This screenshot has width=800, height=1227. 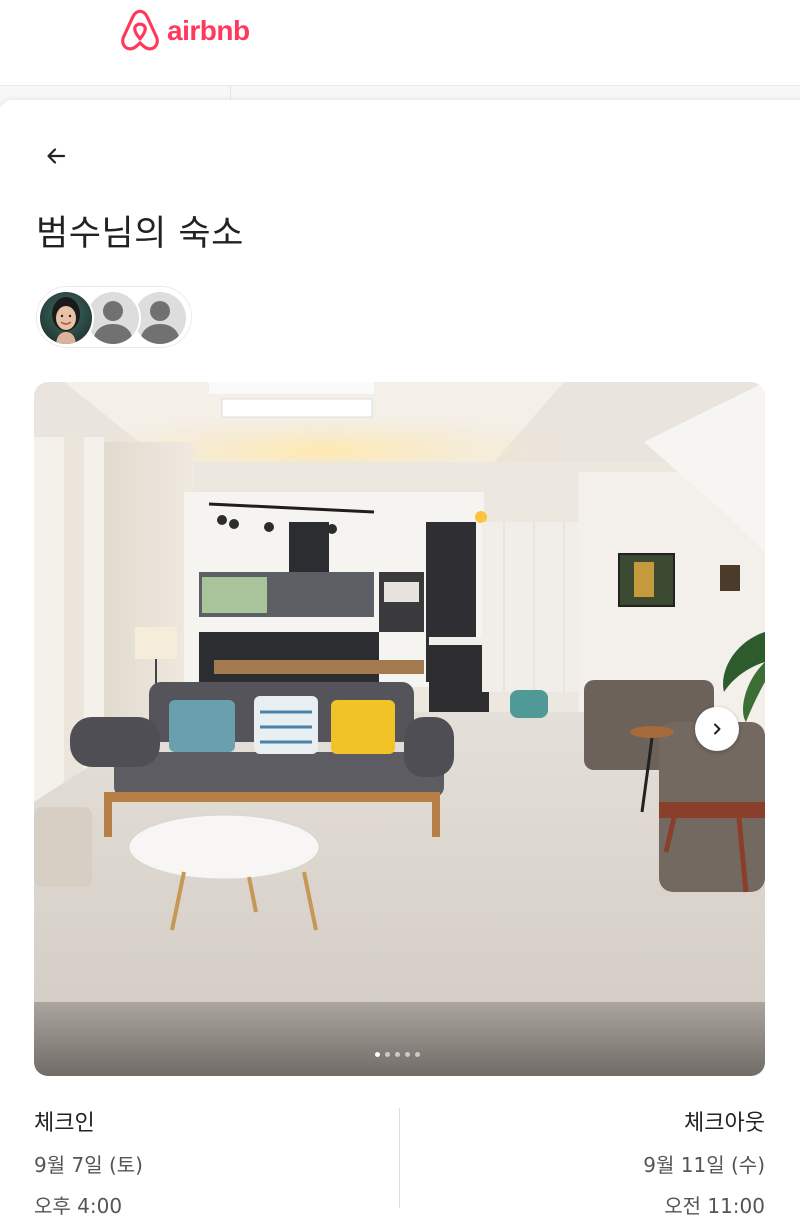 What do you see at coordinates (400, 43) in the screenshot?
I see `top-bar: airbnb` at bounding box center [400, 43].